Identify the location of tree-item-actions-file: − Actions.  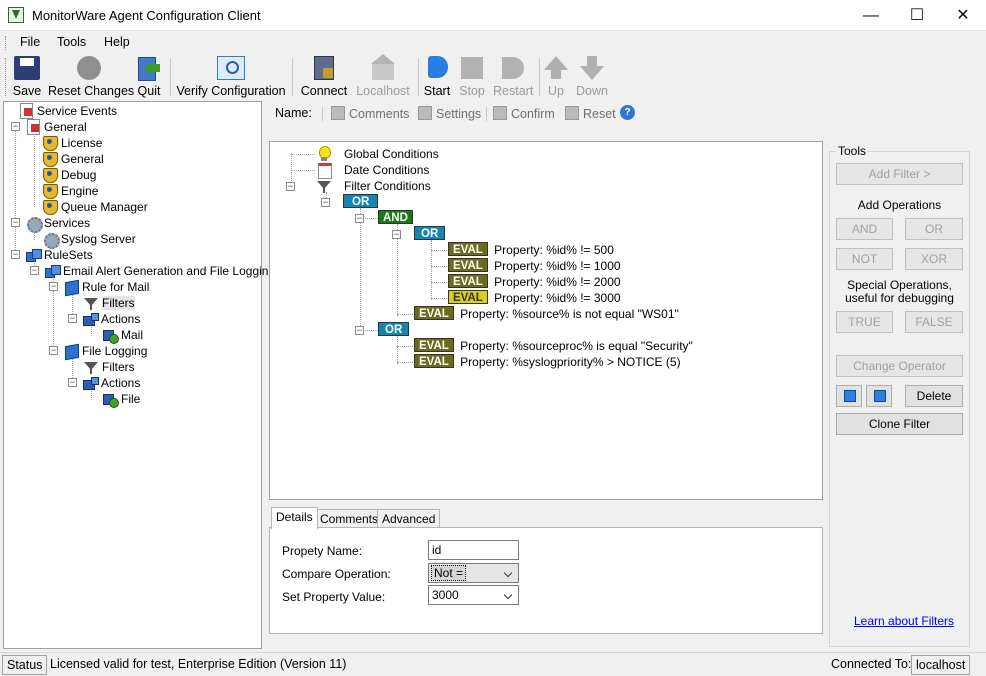
(104, 383).